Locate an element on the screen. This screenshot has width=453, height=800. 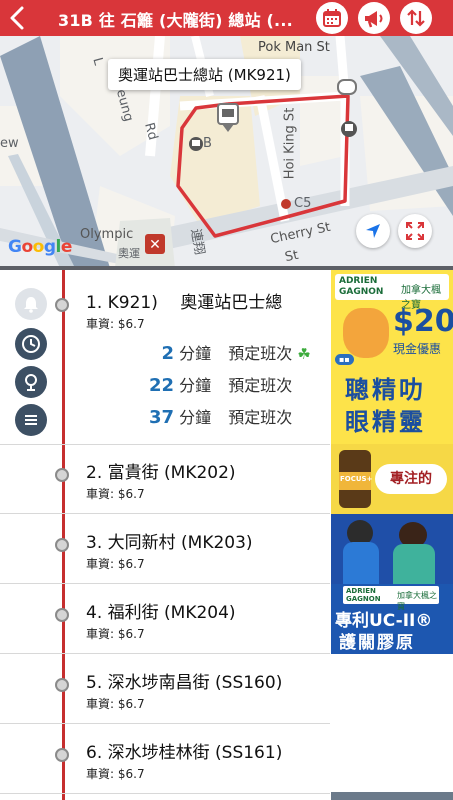
map-label-exit: C5 is located at coordinates (303, 203).